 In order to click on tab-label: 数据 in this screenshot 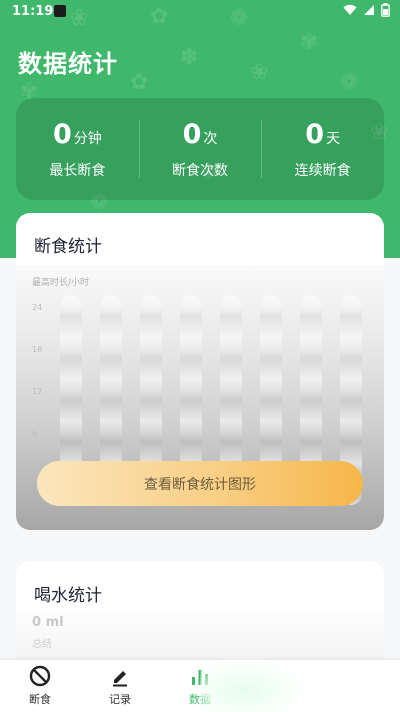, I will do `click(200, 699)`.